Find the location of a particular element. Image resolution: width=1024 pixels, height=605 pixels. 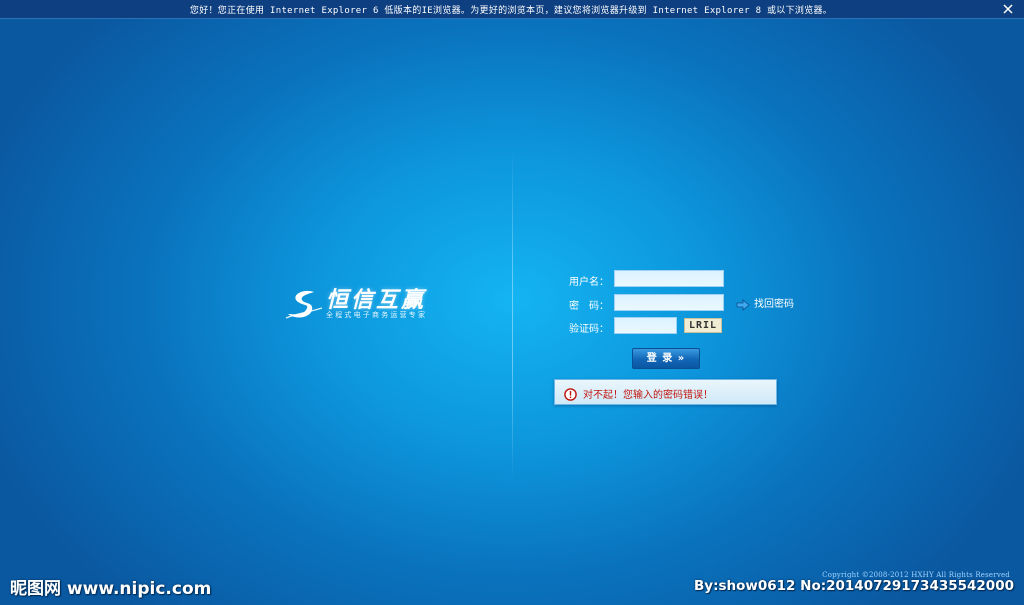

watermark-left: 昵图网 www.nipic.com is located at coordinates (111, 589).